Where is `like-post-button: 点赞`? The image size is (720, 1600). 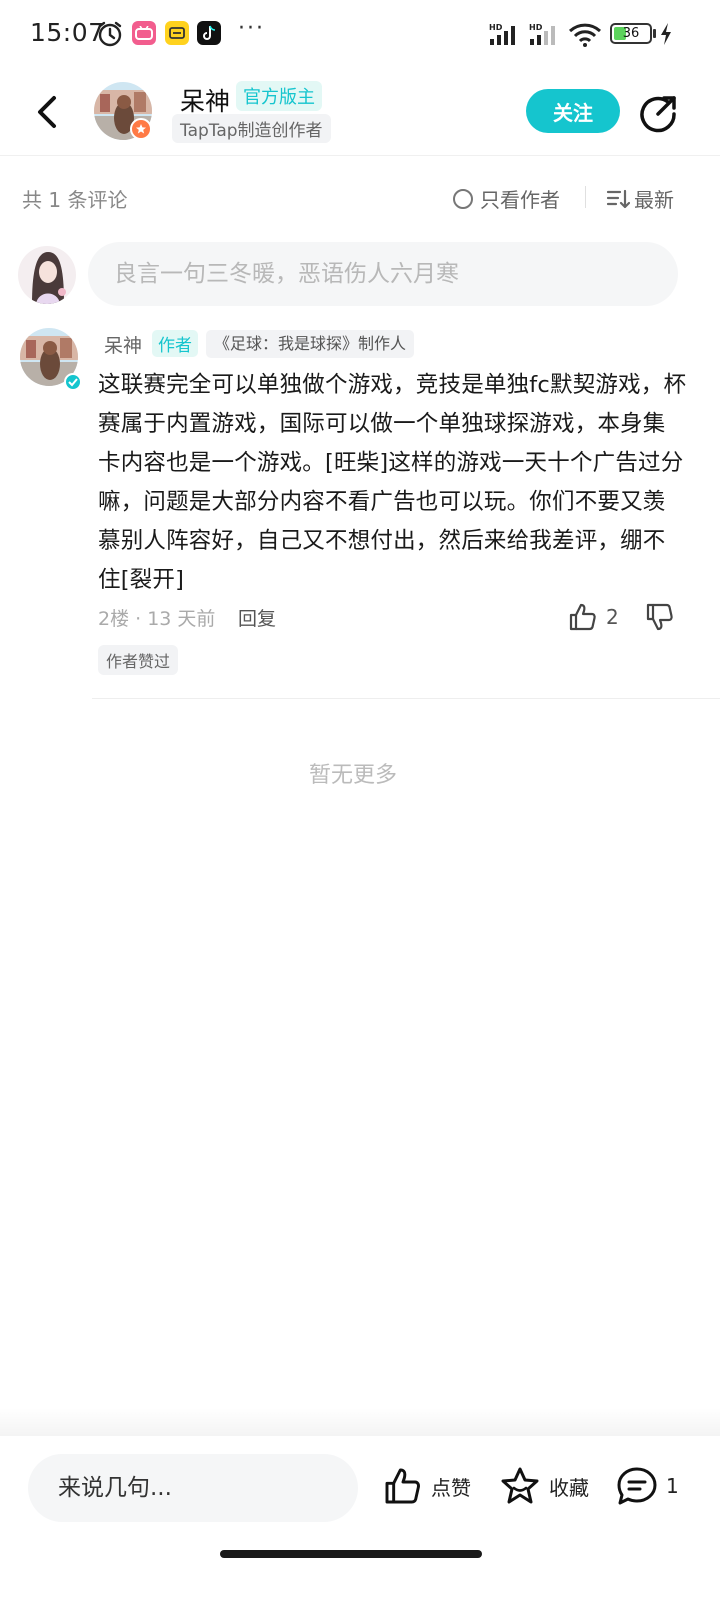
like-post-button: 点赞 is located at coordinates (427, 1486).